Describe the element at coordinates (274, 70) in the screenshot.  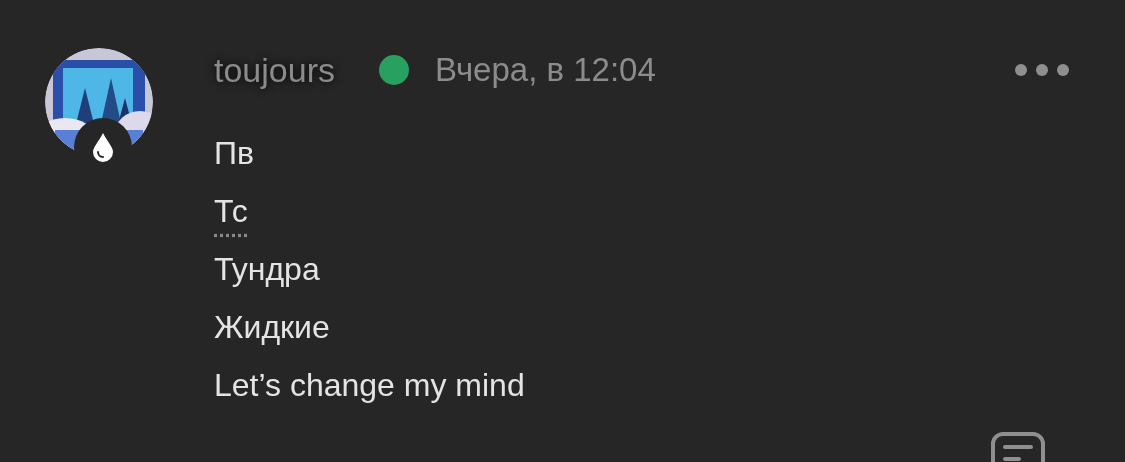
I see `author-name: toujours` at that location.